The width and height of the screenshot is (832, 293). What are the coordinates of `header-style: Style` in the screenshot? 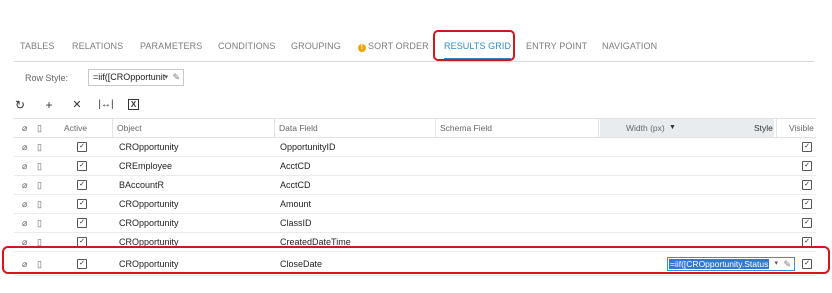 It's located at (763, 128).